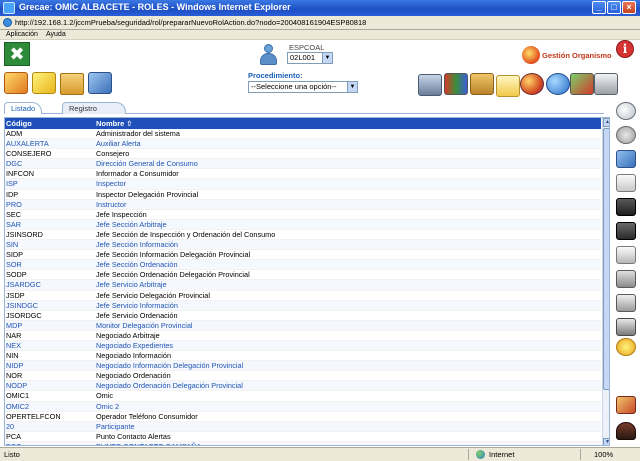  Describe the element at coordinates (303, 376) in the screenshot. I see `table-row: NOR Negociado Ordenación` at that location.